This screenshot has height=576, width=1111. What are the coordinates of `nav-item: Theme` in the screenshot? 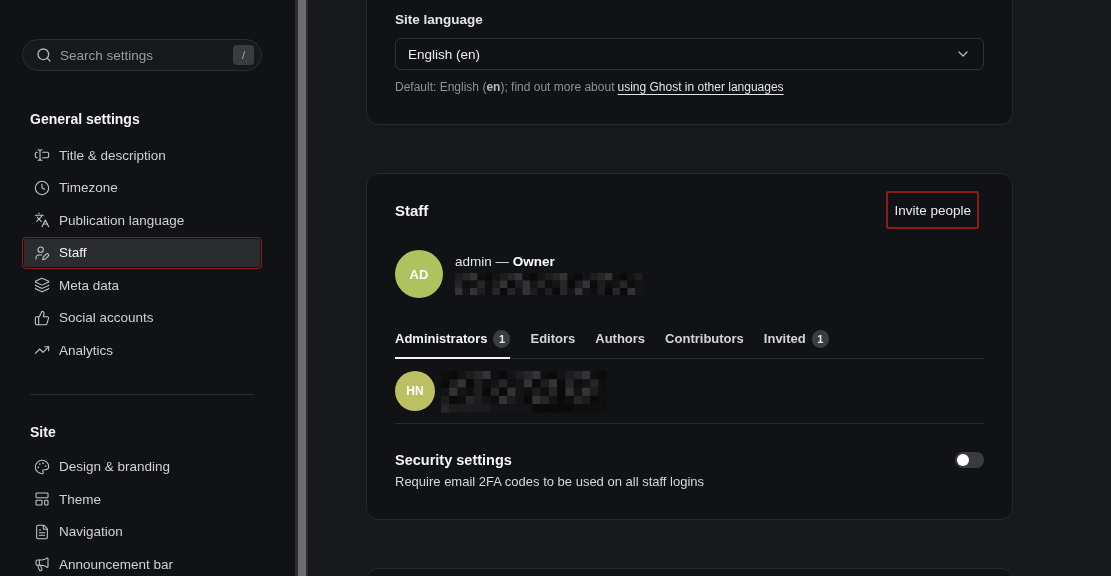 It's located at (142, 499).